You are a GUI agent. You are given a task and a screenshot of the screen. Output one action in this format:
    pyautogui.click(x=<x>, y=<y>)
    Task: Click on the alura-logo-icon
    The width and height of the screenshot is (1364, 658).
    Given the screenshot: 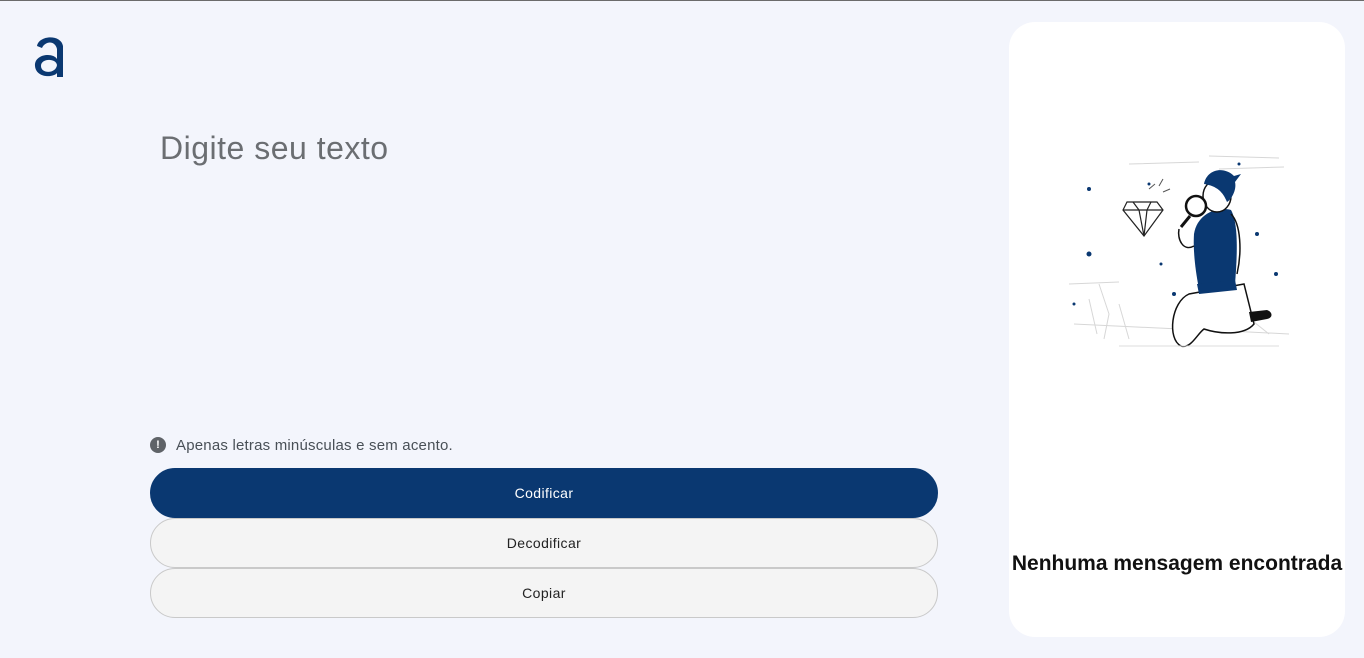 What is the action you would take?
    pyautogui.click(x=48, y=57)
    